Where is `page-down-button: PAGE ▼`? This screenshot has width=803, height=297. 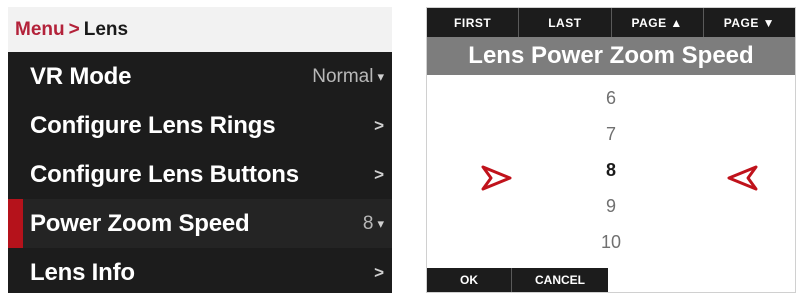 page-down-button: PAGE ▼ is located at coordinates (749, 22).